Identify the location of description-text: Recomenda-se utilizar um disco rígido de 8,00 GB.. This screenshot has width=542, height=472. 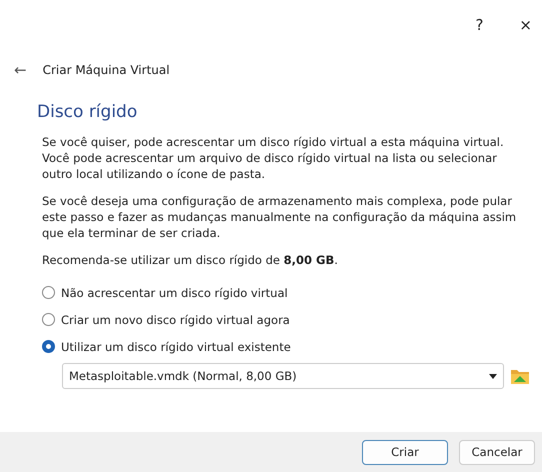
(190, 260).